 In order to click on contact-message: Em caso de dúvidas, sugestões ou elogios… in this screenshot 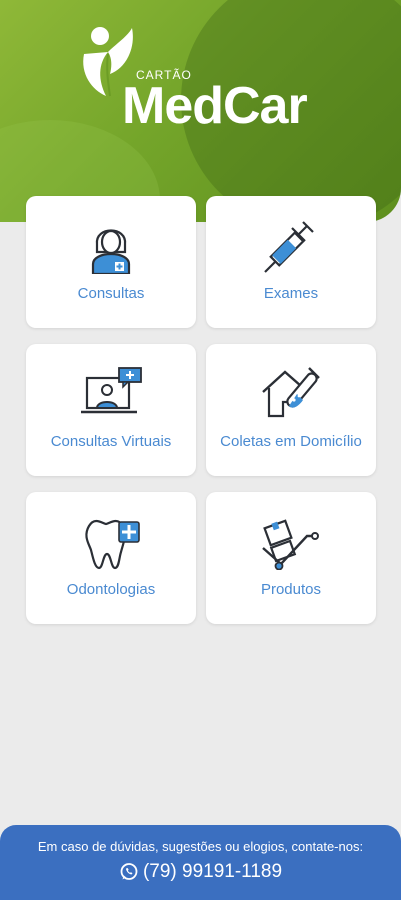, I will do `click(200, 846)`.